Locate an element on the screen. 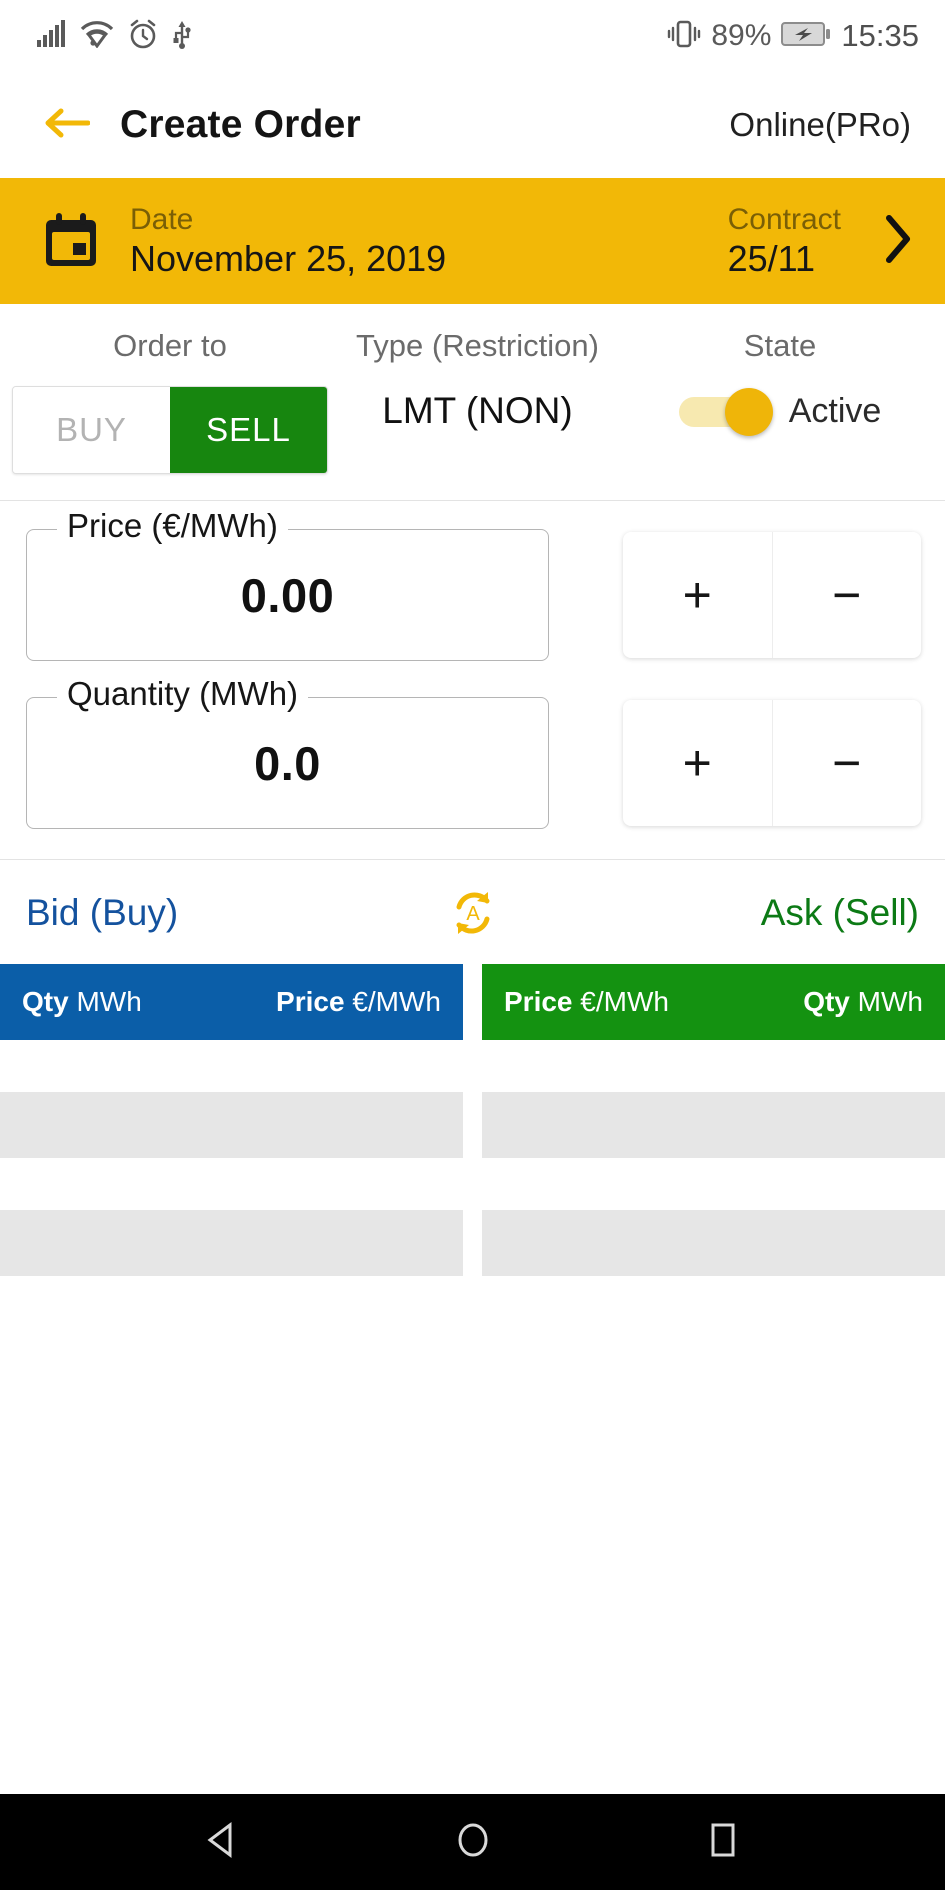 The image size is (945, 1890). ask-header-price-bold: Price is located at coordinates (538, 1001).